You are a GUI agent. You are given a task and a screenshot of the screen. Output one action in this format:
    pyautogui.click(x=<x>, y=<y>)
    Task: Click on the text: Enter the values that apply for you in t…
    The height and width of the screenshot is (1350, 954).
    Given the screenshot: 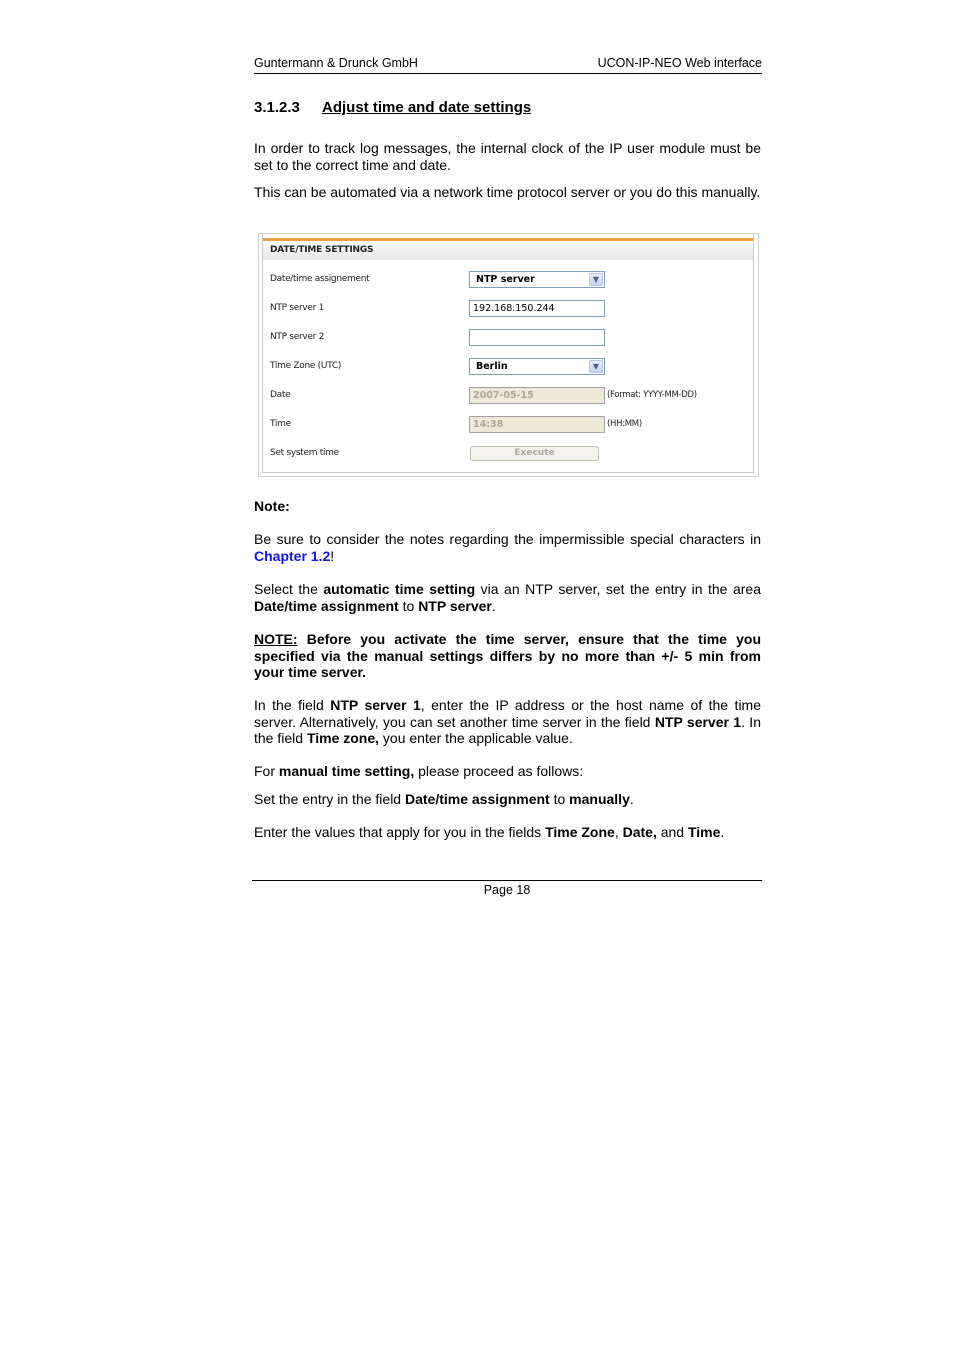 What is the action you would take?
    pyautogui.click(x=400, y=832)
    